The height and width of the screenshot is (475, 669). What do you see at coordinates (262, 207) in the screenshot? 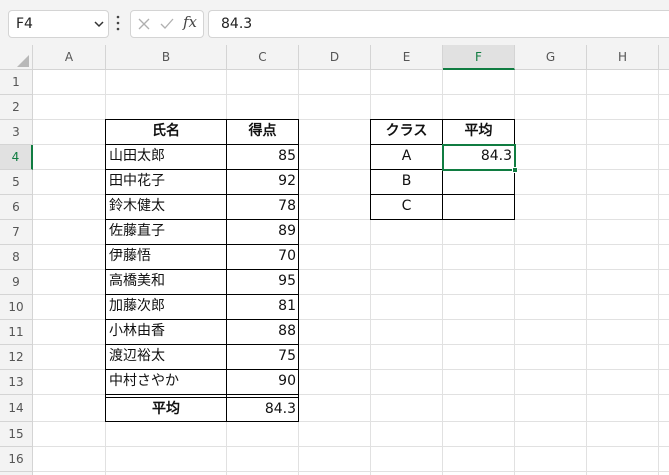
I see `student-score: 78` at bounding box center [262, 207].